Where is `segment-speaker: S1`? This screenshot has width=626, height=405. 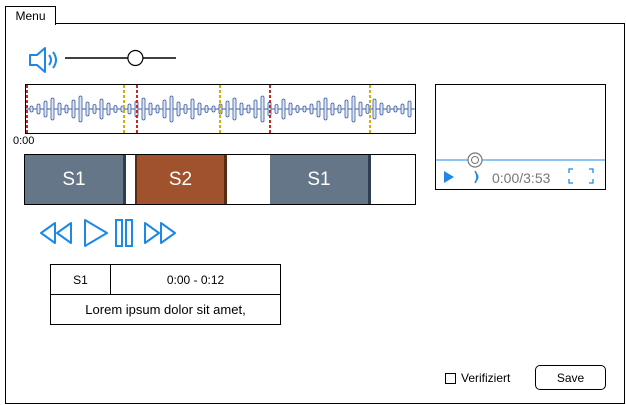 segment-speaker: S1 is located at coordinates (81, 280).